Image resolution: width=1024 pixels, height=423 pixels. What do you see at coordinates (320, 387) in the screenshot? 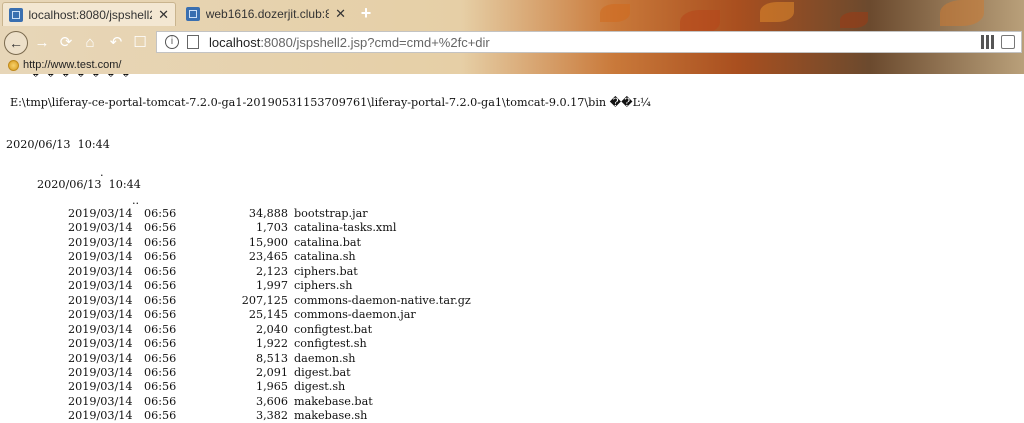
I see `file-name: digest.sh` at bounding box center [320, 387].